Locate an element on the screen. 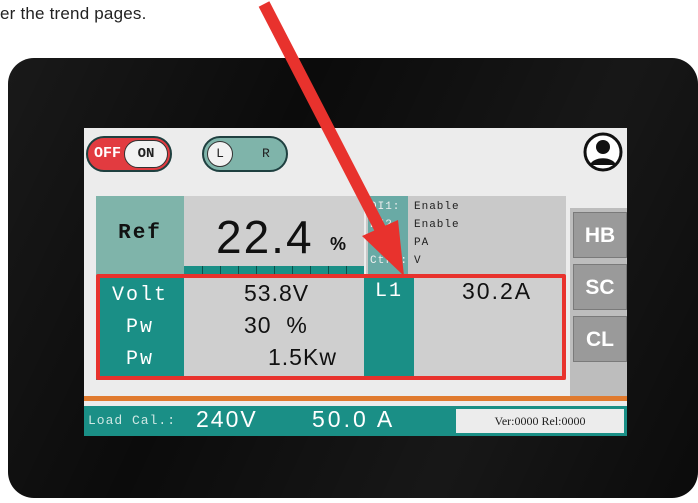 Image resolution: width=698 pixels, height=503 pixels. power-toggle: OFF ON is located at coordinates (129, 154).